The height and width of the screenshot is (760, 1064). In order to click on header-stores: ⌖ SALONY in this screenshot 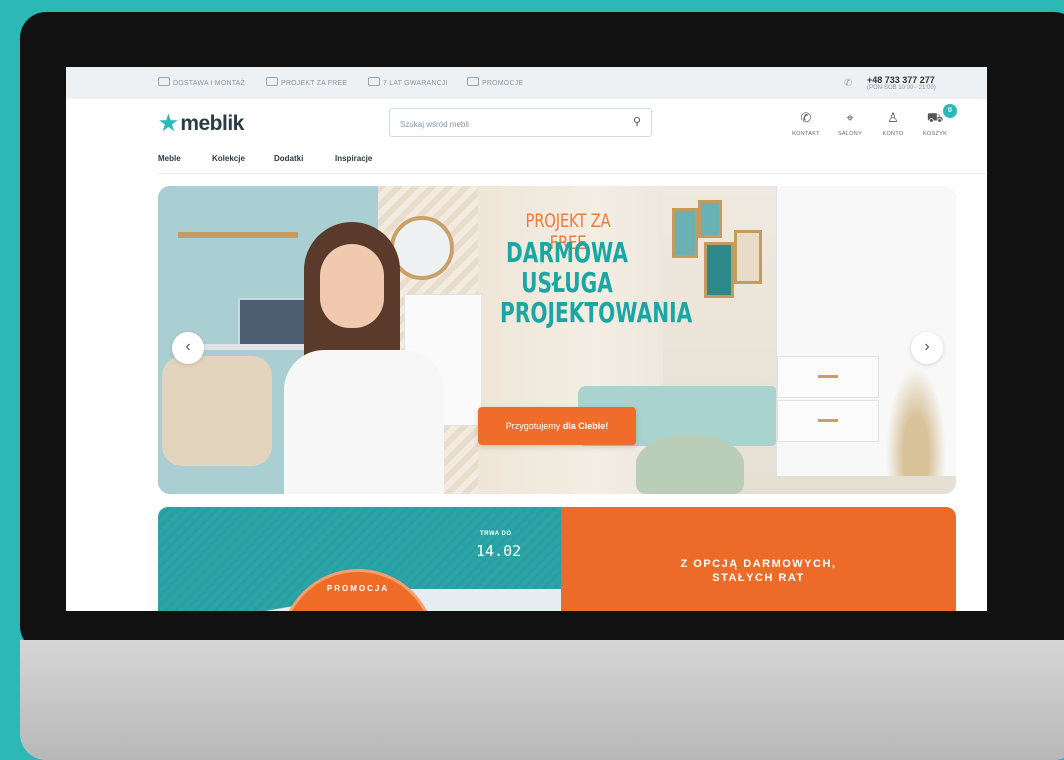, I will do `click(850, 123)`.